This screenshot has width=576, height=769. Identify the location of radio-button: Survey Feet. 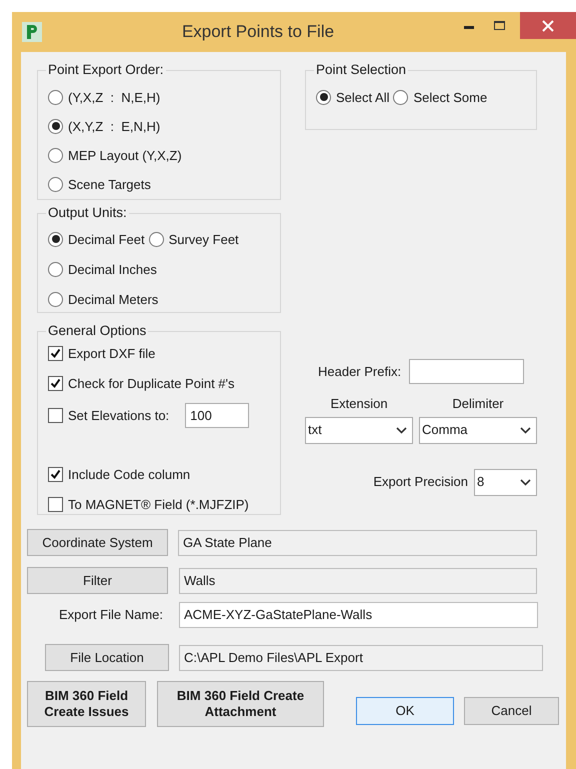
(193, 239).